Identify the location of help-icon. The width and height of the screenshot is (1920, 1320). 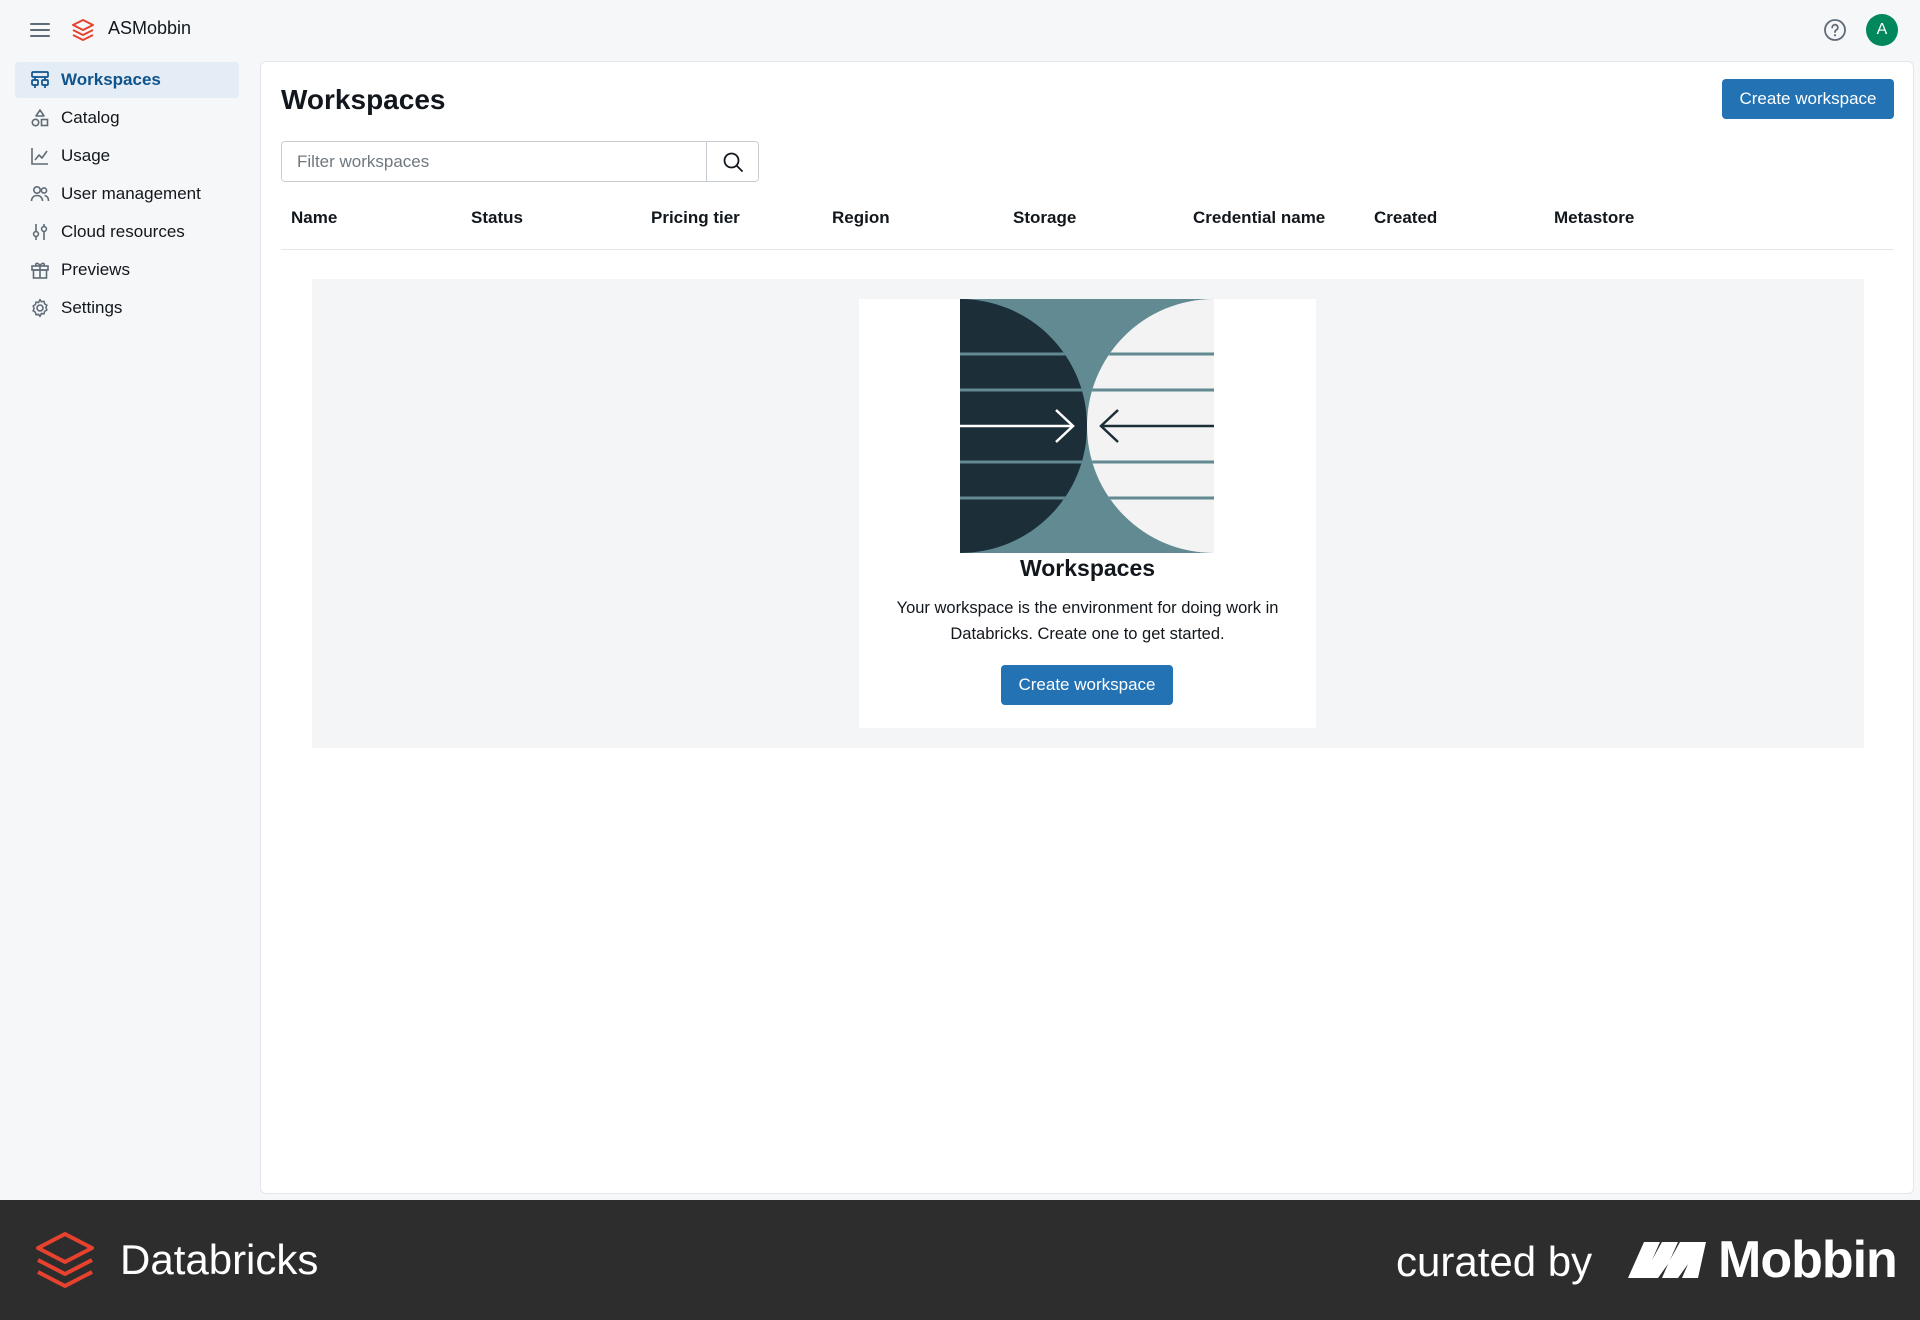
(1835, 30).